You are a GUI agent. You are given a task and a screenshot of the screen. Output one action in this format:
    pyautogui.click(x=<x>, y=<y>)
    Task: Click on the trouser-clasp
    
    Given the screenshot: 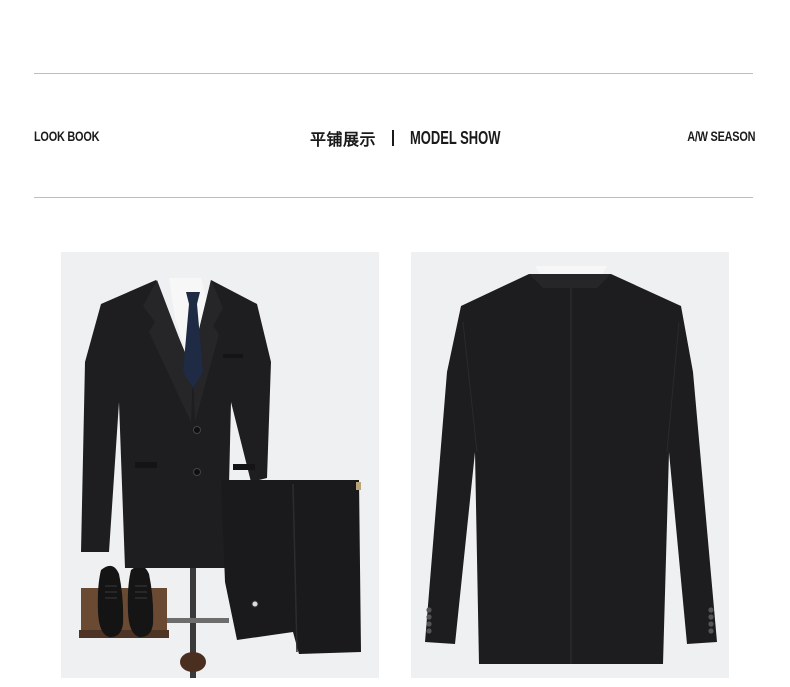 What is the action you would take?
    pyautogui.click(x=358, y=486)
    